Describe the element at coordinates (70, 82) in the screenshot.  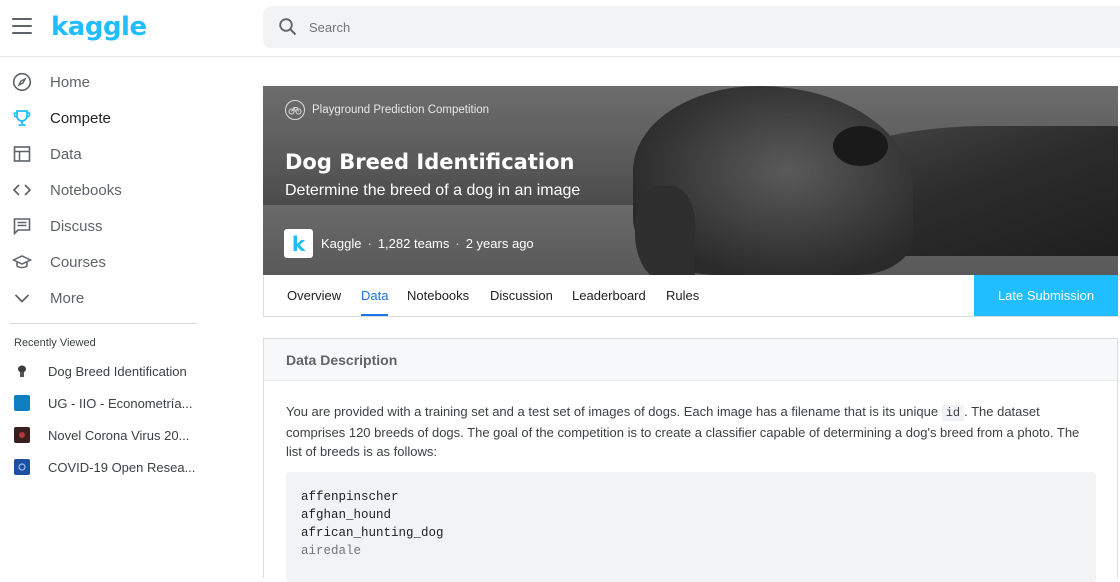
I see `sidebar-item-label: Home` at that location.